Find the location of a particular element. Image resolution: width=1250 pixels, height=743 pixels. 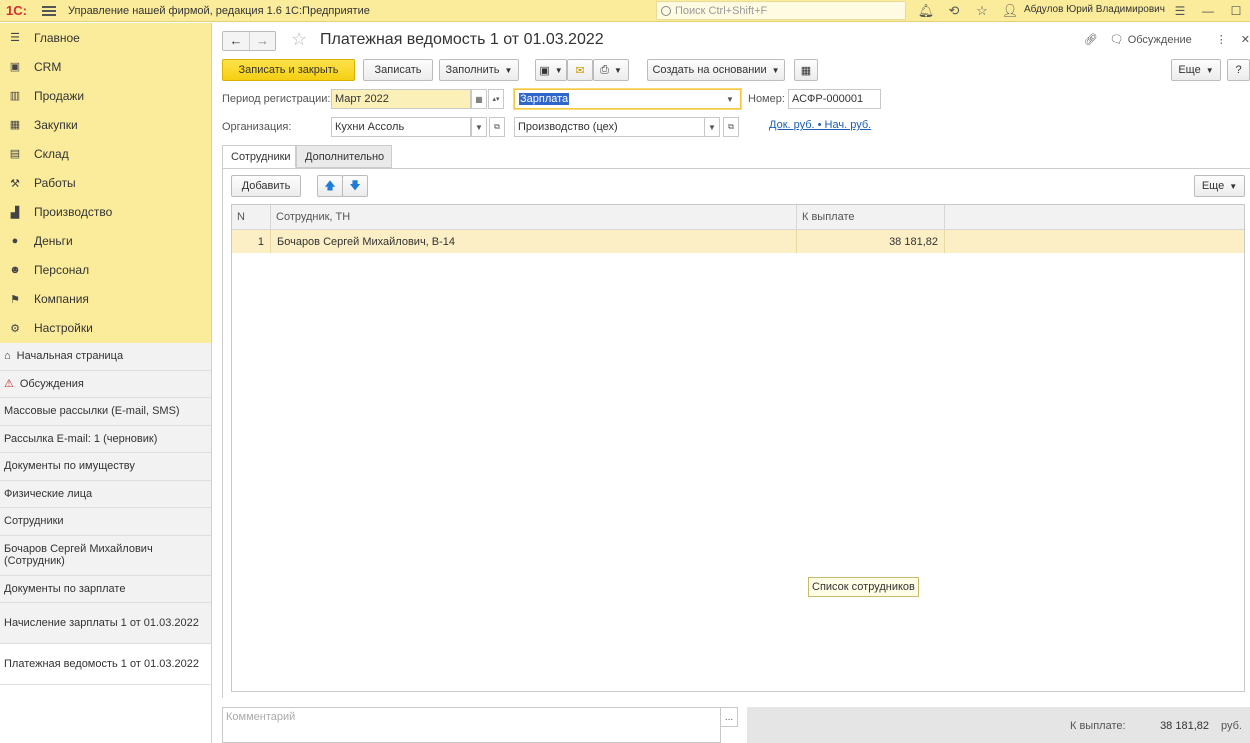

section-money: ● Деньги is located at coordinates (105, 241).